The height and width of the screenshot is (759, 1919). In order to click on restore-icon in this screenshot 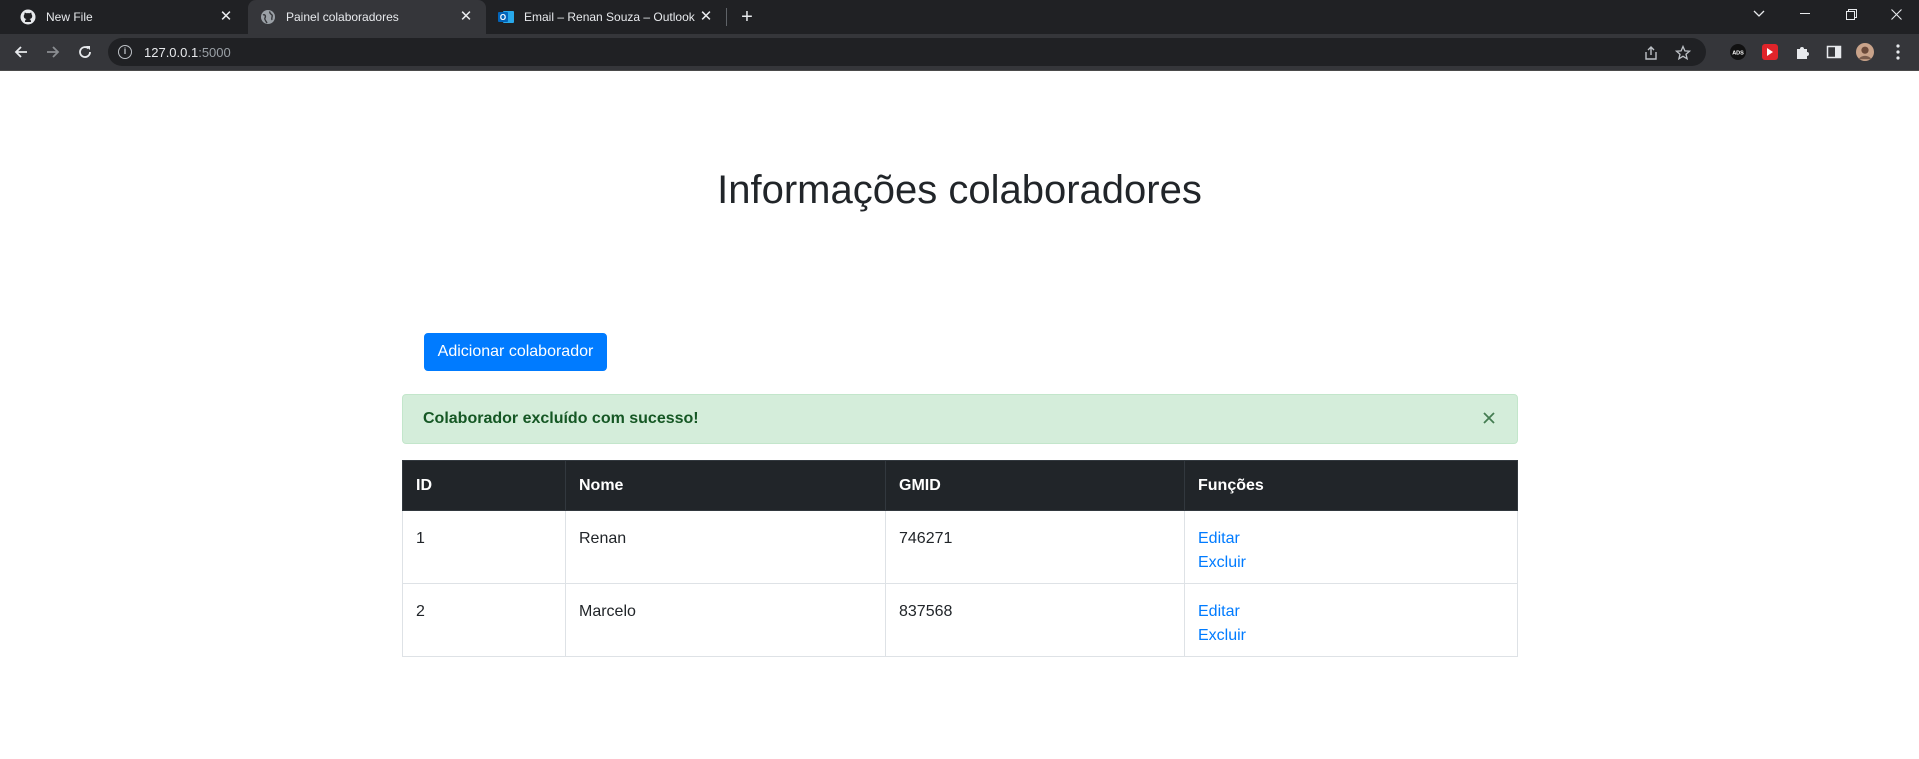, I will do `click(1851, 14)`.